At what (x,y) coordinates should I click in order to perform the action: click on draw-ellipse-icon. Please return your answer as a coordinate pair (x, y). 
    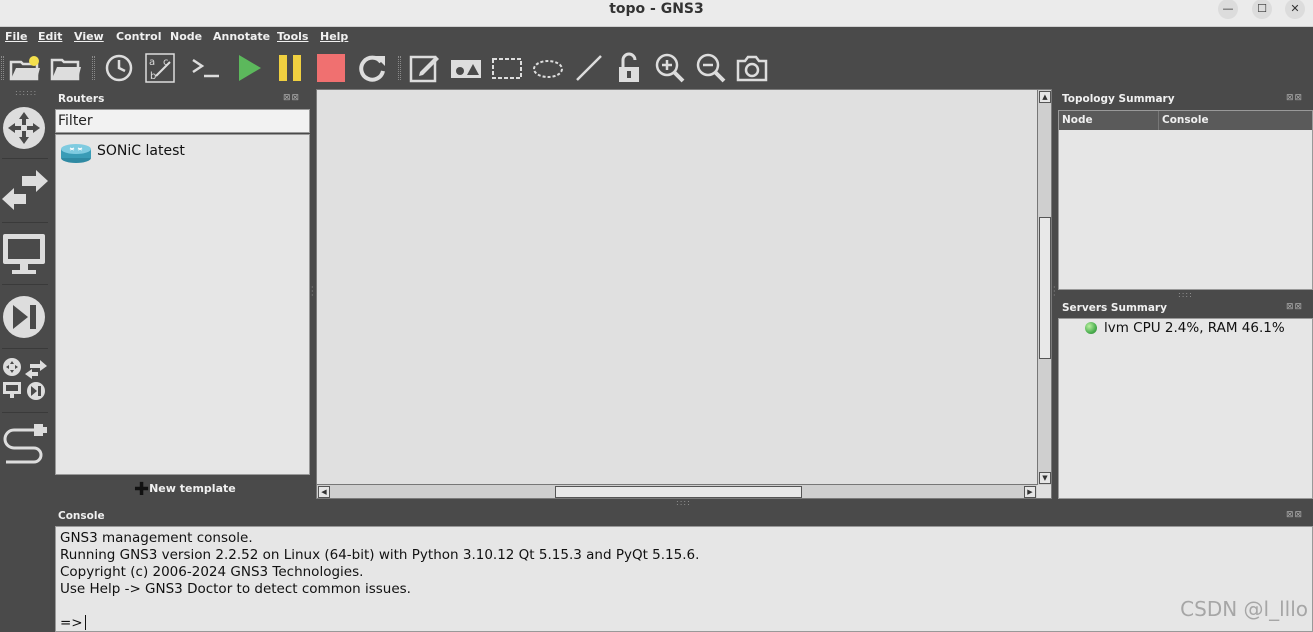
    Looking at the image, I should click on (548, 68).